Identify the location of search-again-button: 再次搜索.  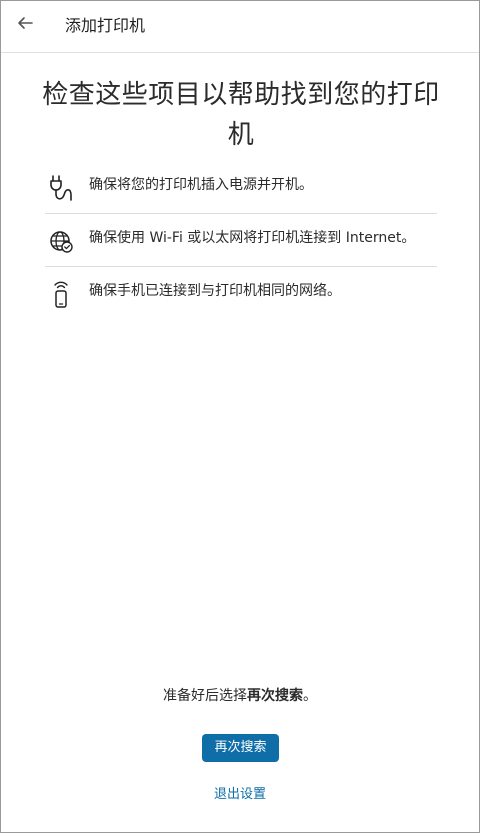
(240, 748).